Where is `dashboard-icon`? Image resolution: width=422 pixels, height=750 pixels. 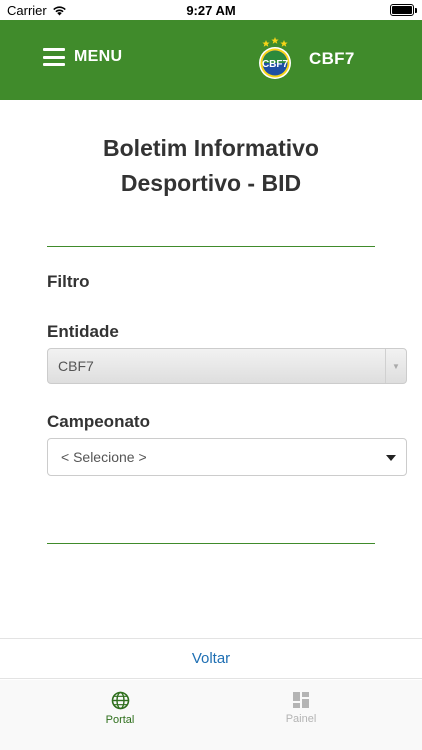
dashboard-icon is located at coordinates (301, 700).